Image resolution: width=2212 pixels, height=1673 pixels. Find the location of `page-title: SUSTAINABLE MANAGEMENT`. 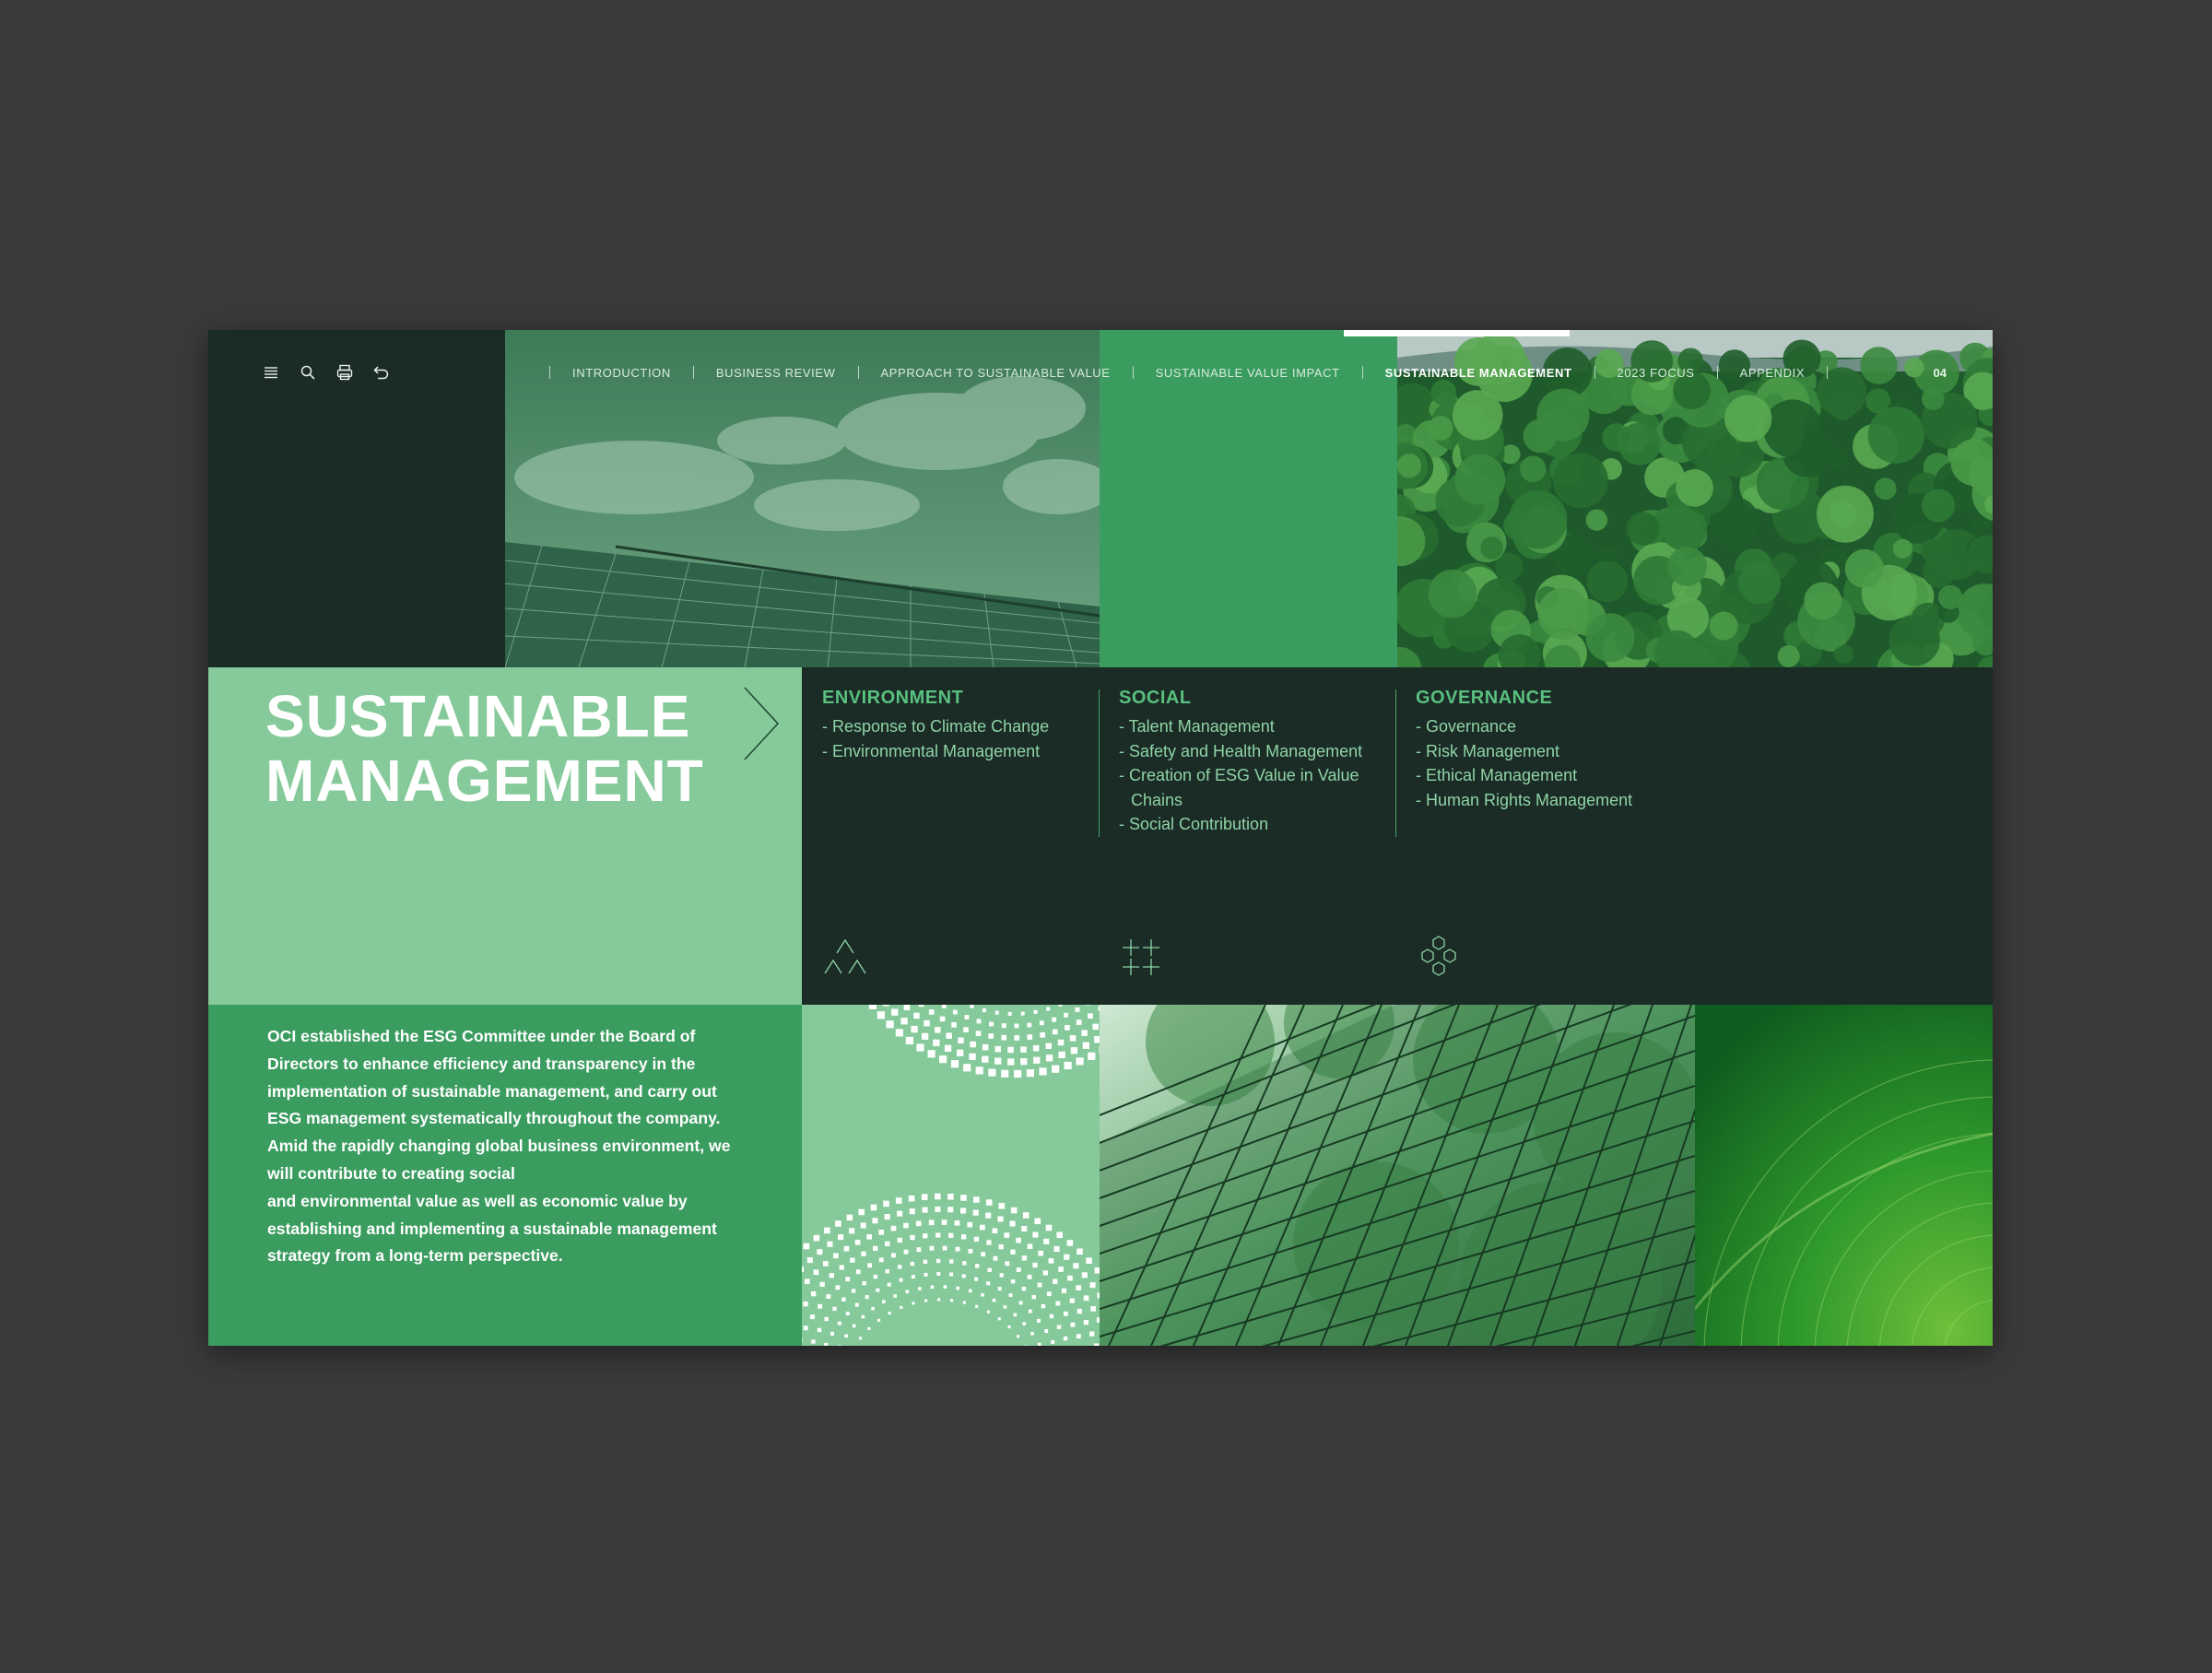

page-title: SUSTAINABLE MANAGEMENT is located at coordinates (484, 748).